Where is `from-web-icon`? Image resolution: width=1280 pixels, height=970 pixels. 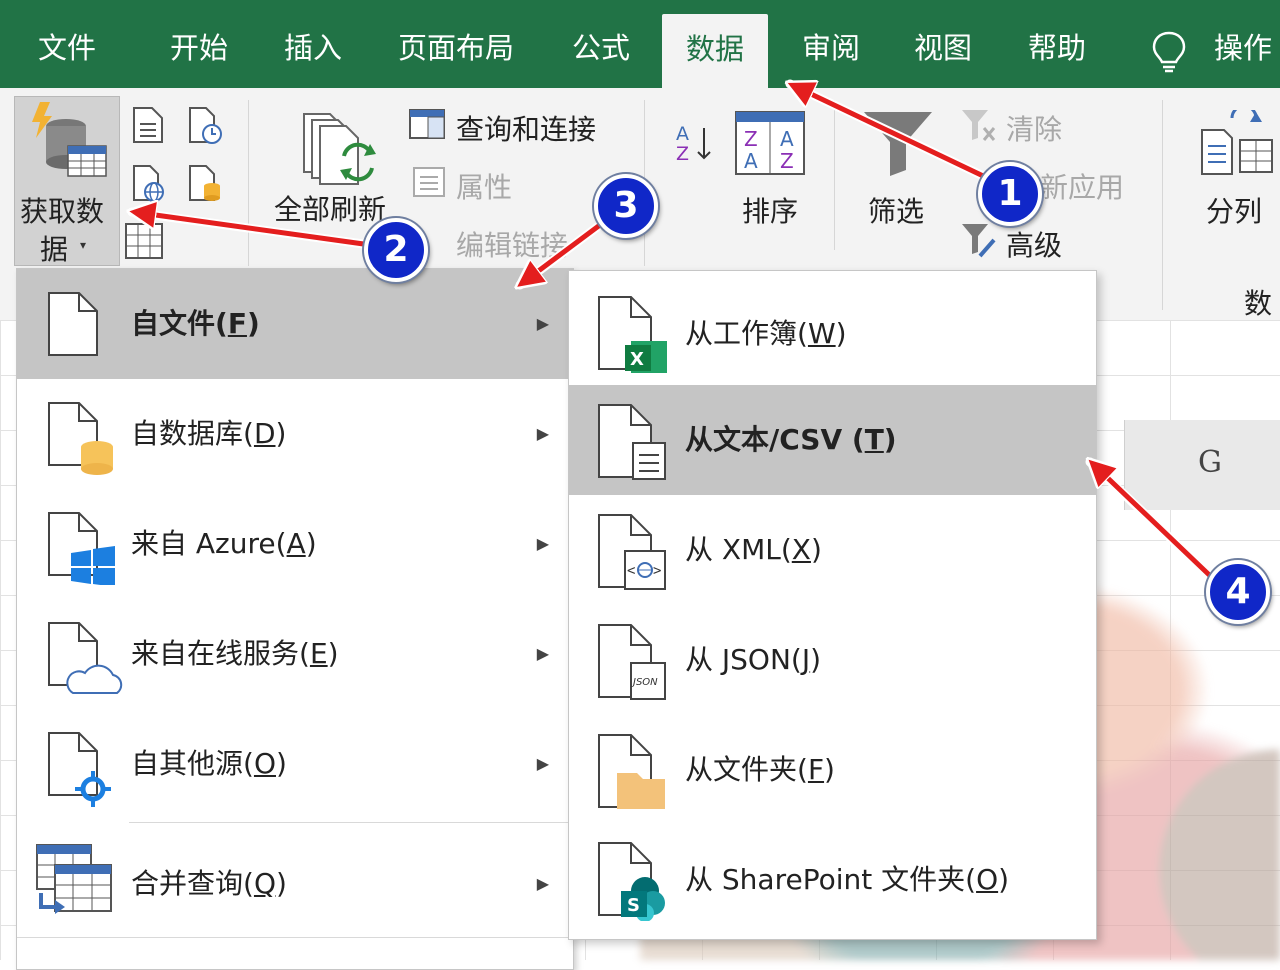 from-web-icon is located at coordinates (149, 183).